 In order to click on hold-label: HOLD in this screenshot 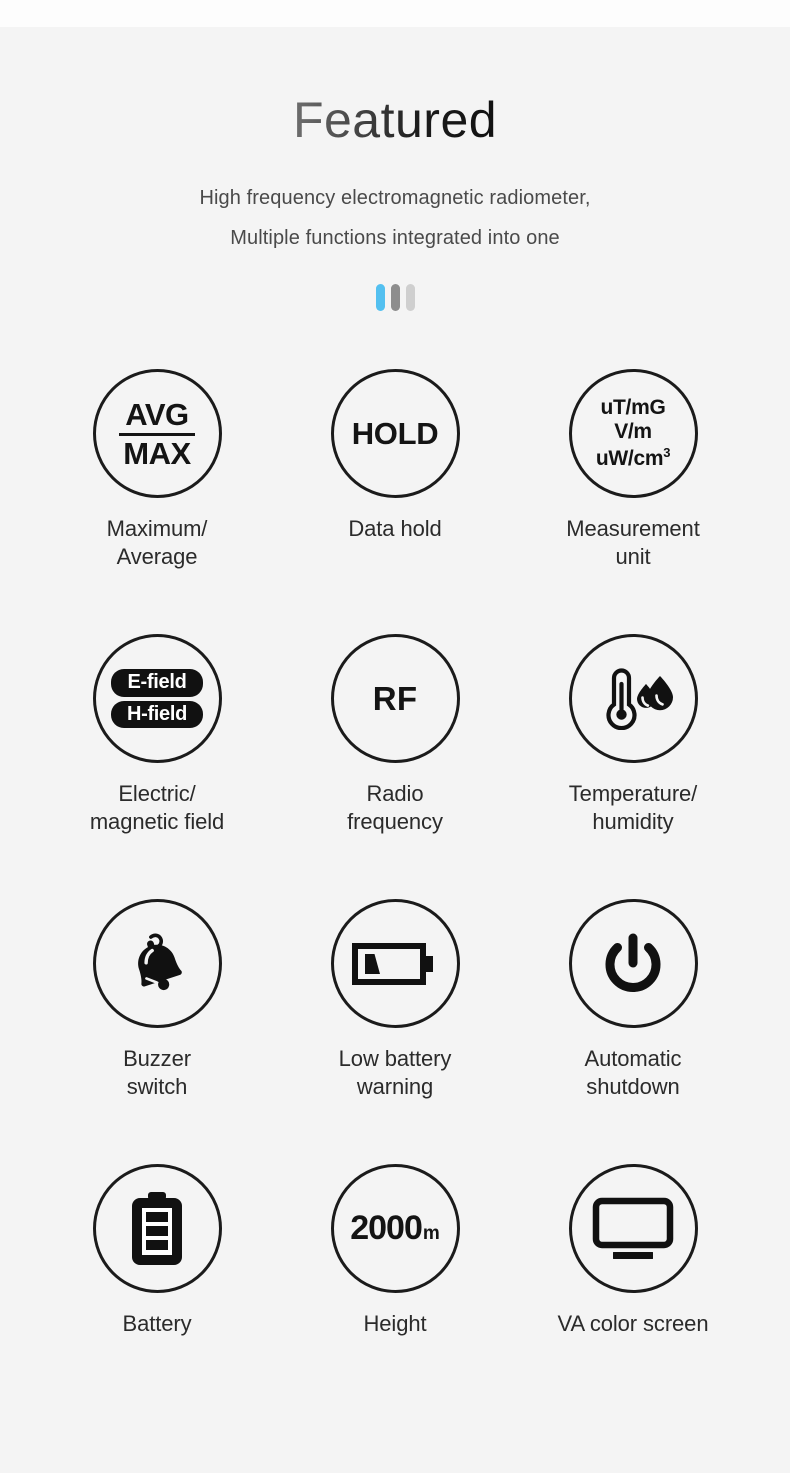, I will do `click(395, 433)`.